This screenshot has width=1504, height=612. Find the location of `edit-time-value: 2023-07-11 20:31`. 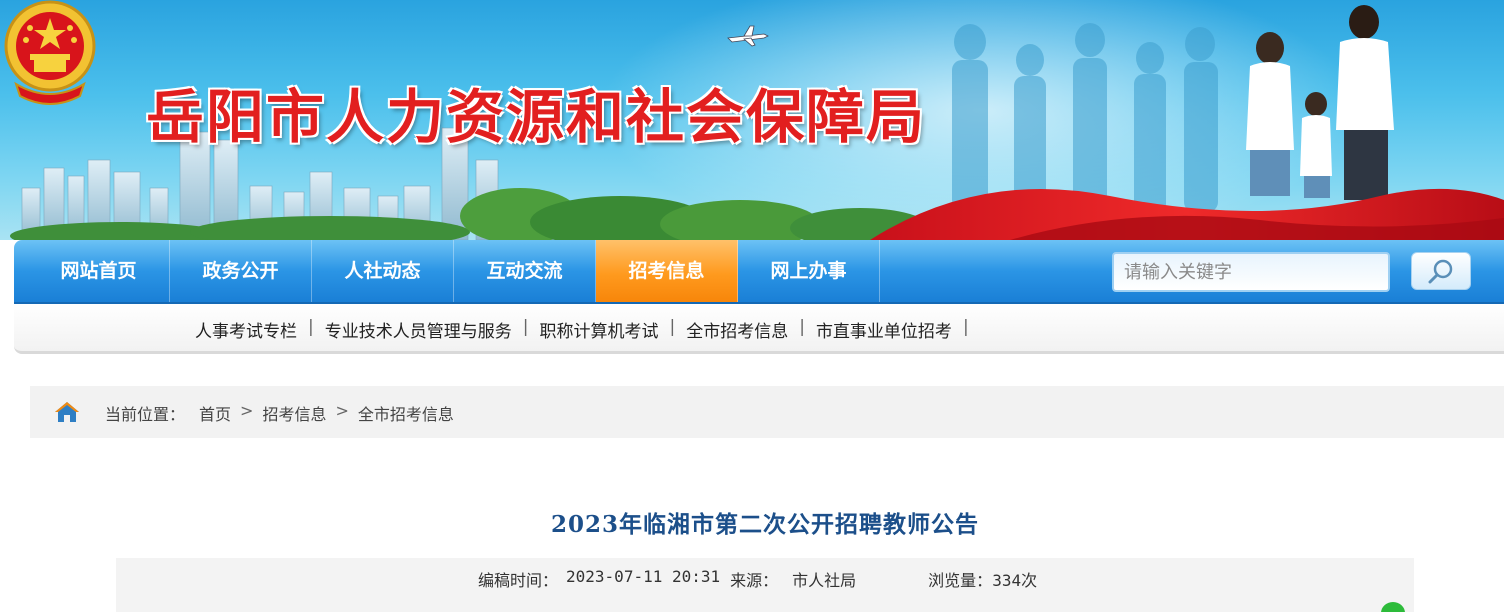

edit-time-value: 2023-07-11 20:31 is located at coordinates (643, 576).